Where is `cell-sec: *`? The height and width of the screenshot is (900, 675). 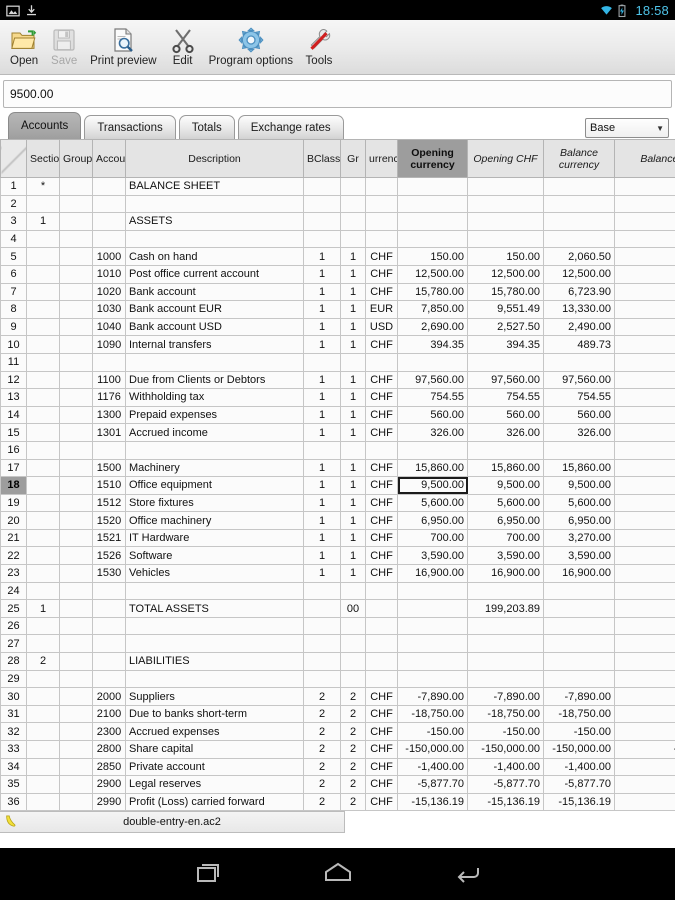
cell-sec: * is located at coordinates (43, 186).